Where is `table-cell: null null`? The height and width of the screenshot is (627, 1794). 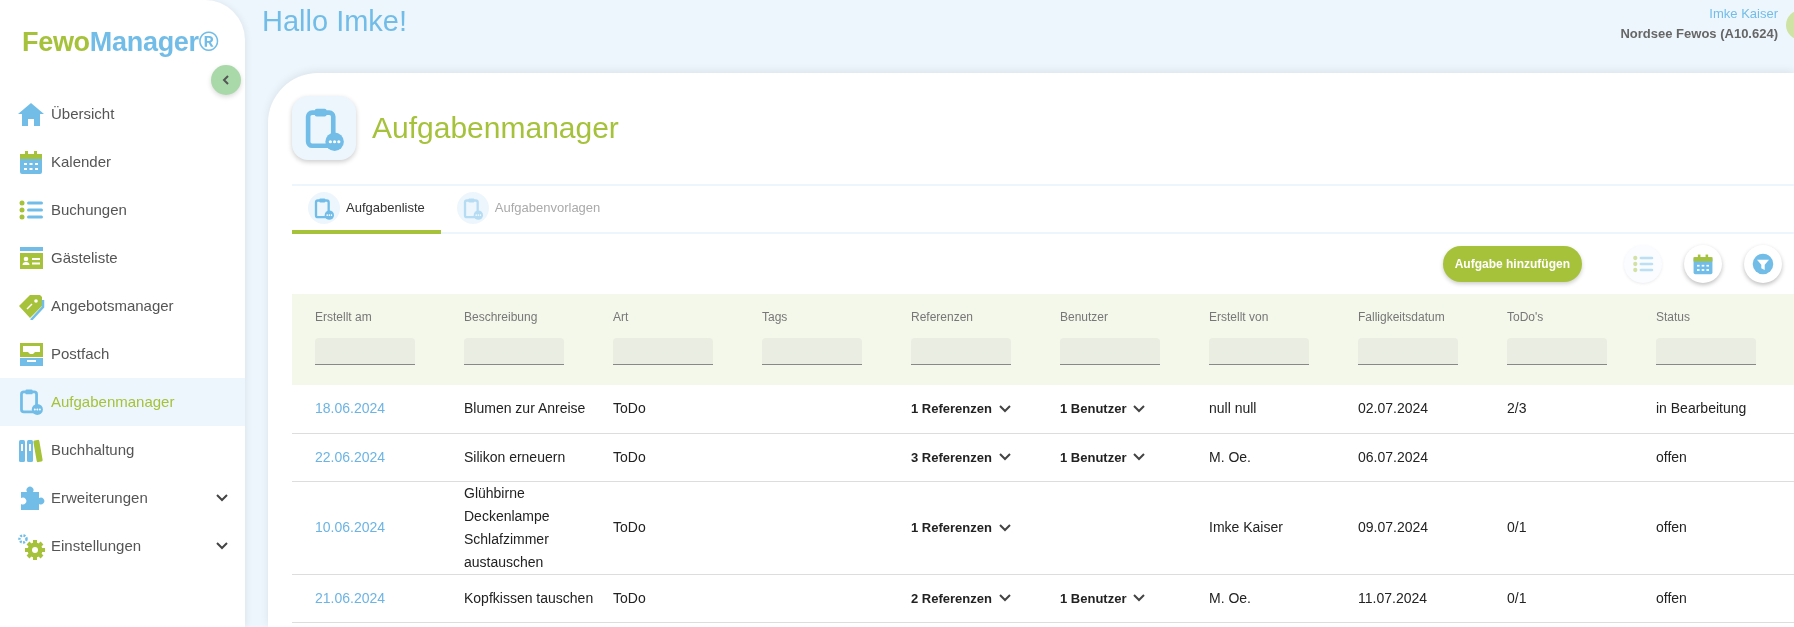 table-cell: null null is located at coordinates (1233, 408).